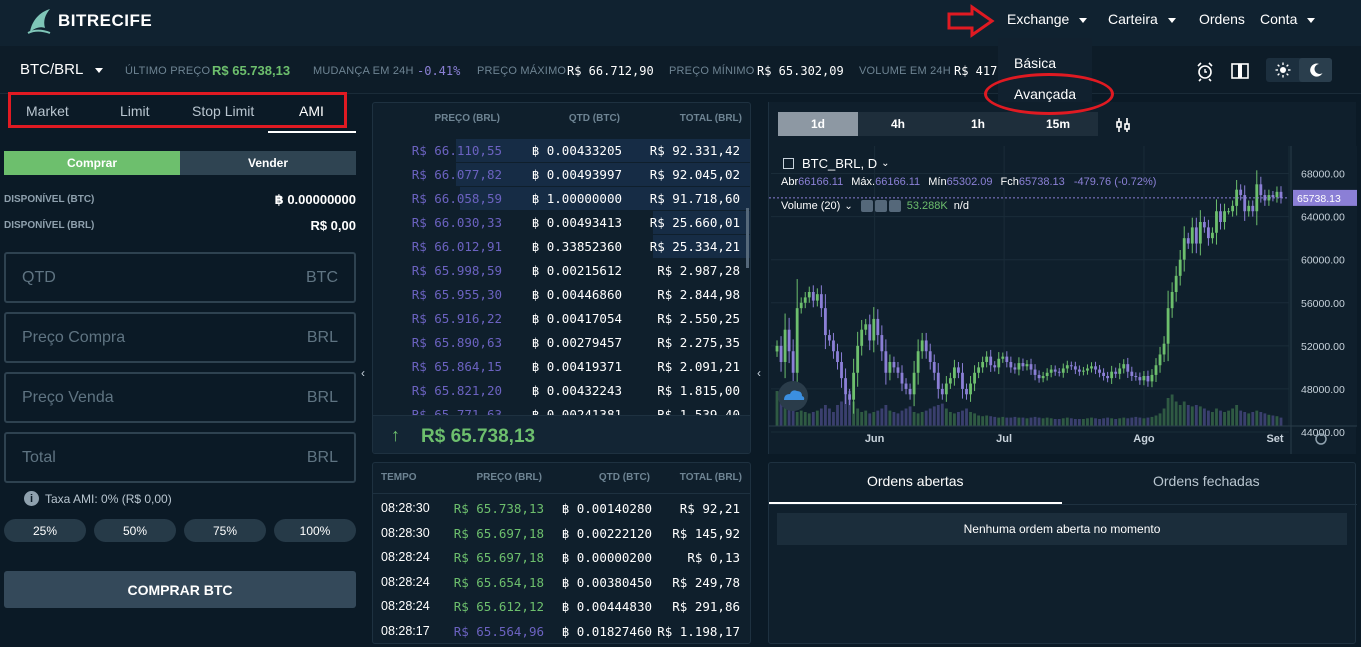 This screenshot has height=647, width=1361. What do you see at coordinates (788, 163) in the screenshot?
I see `collapse-square-icon` at bounding box center [788, 163].